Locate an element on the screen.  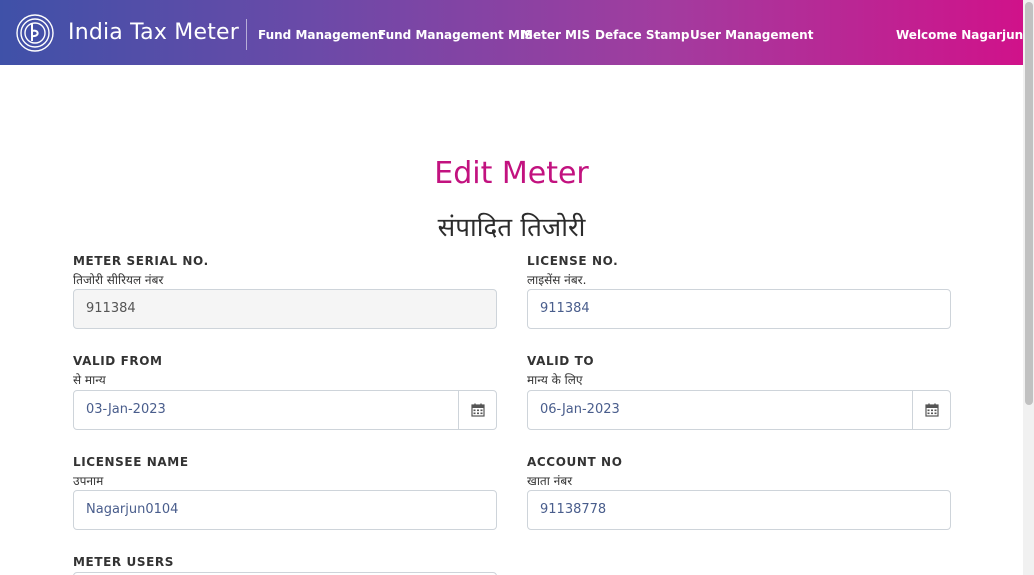
welcome-user: Welcome Nagarjun is located at coordinates (959, 35).